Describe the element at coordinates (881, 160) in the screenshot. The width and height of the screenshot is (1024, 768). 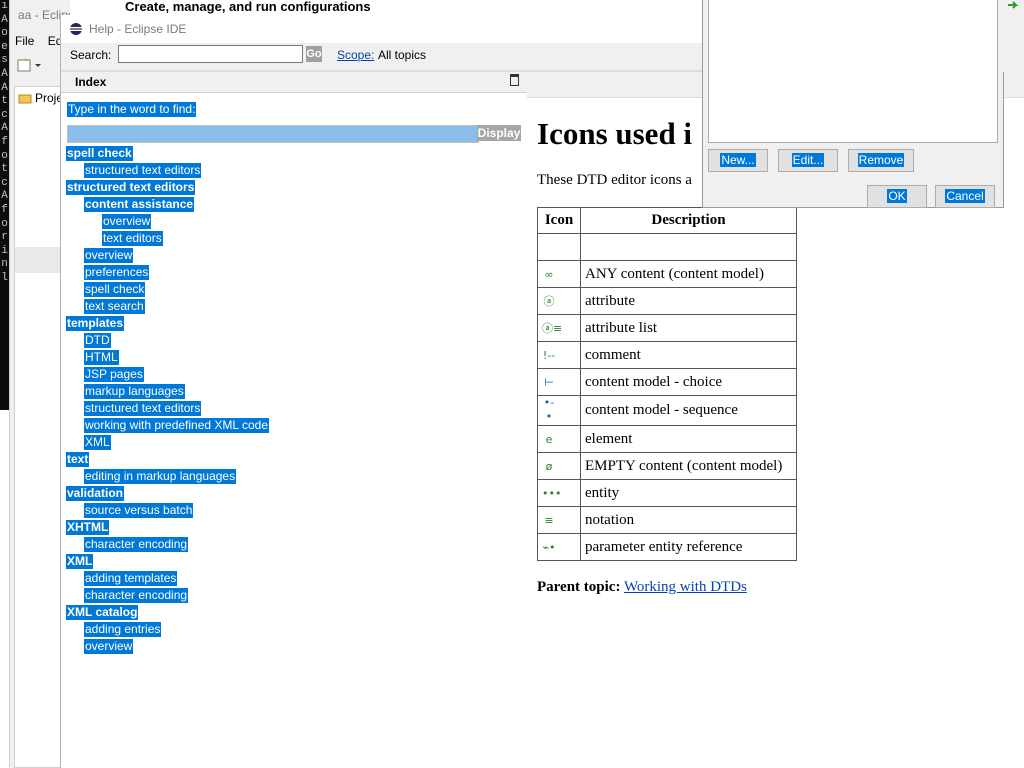
I see `remove-button: Remove` at that location.